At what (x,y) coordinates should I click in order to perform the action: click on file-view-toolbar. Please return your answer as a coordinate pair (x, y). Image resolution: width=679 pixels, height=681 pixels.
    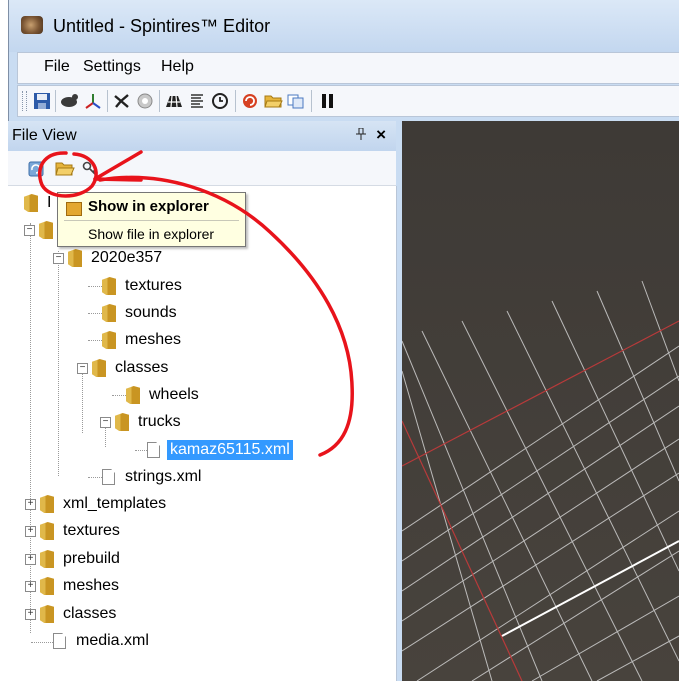
    Looking at the image, I should click on (202, 168).